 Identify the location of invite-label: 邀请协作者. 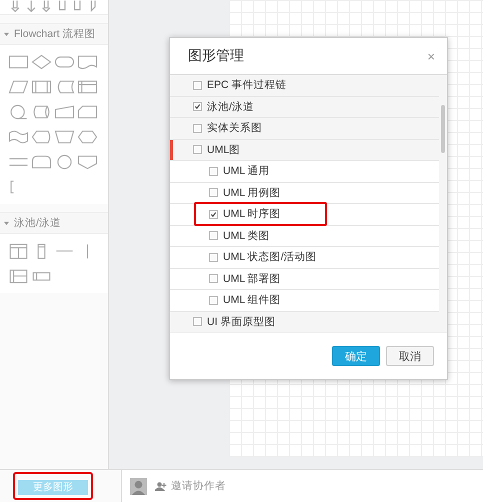
(198, 486).